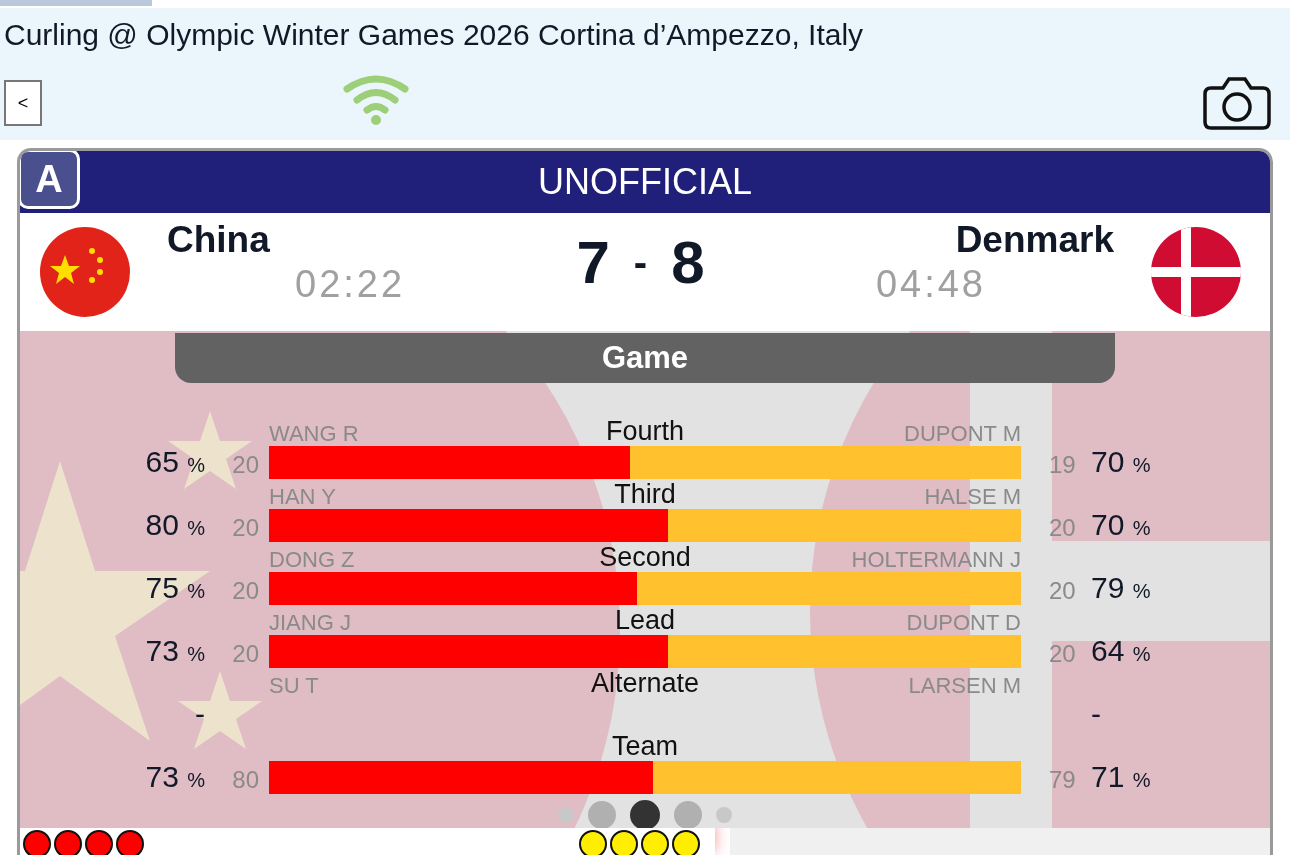 The width and height of the screenshot is (1290, 855). What do you see at coordinates (645, 620) in the screenshot?
I see `position-label: Lead` at bounding box center [645, 620].